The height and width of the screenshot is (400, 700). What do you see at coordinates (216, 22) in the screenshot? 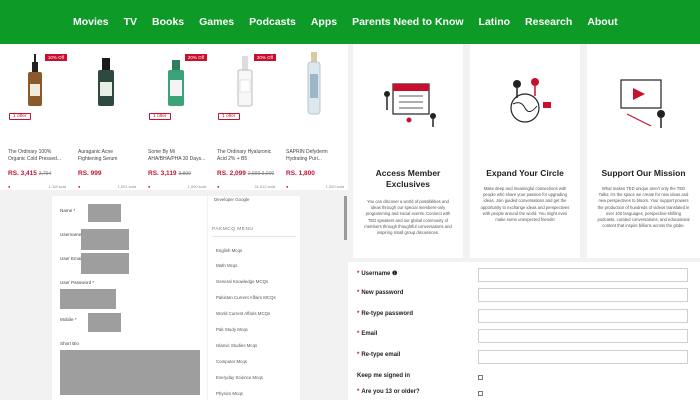
I see `nav-games: Games` at bounding box center [216, 22].